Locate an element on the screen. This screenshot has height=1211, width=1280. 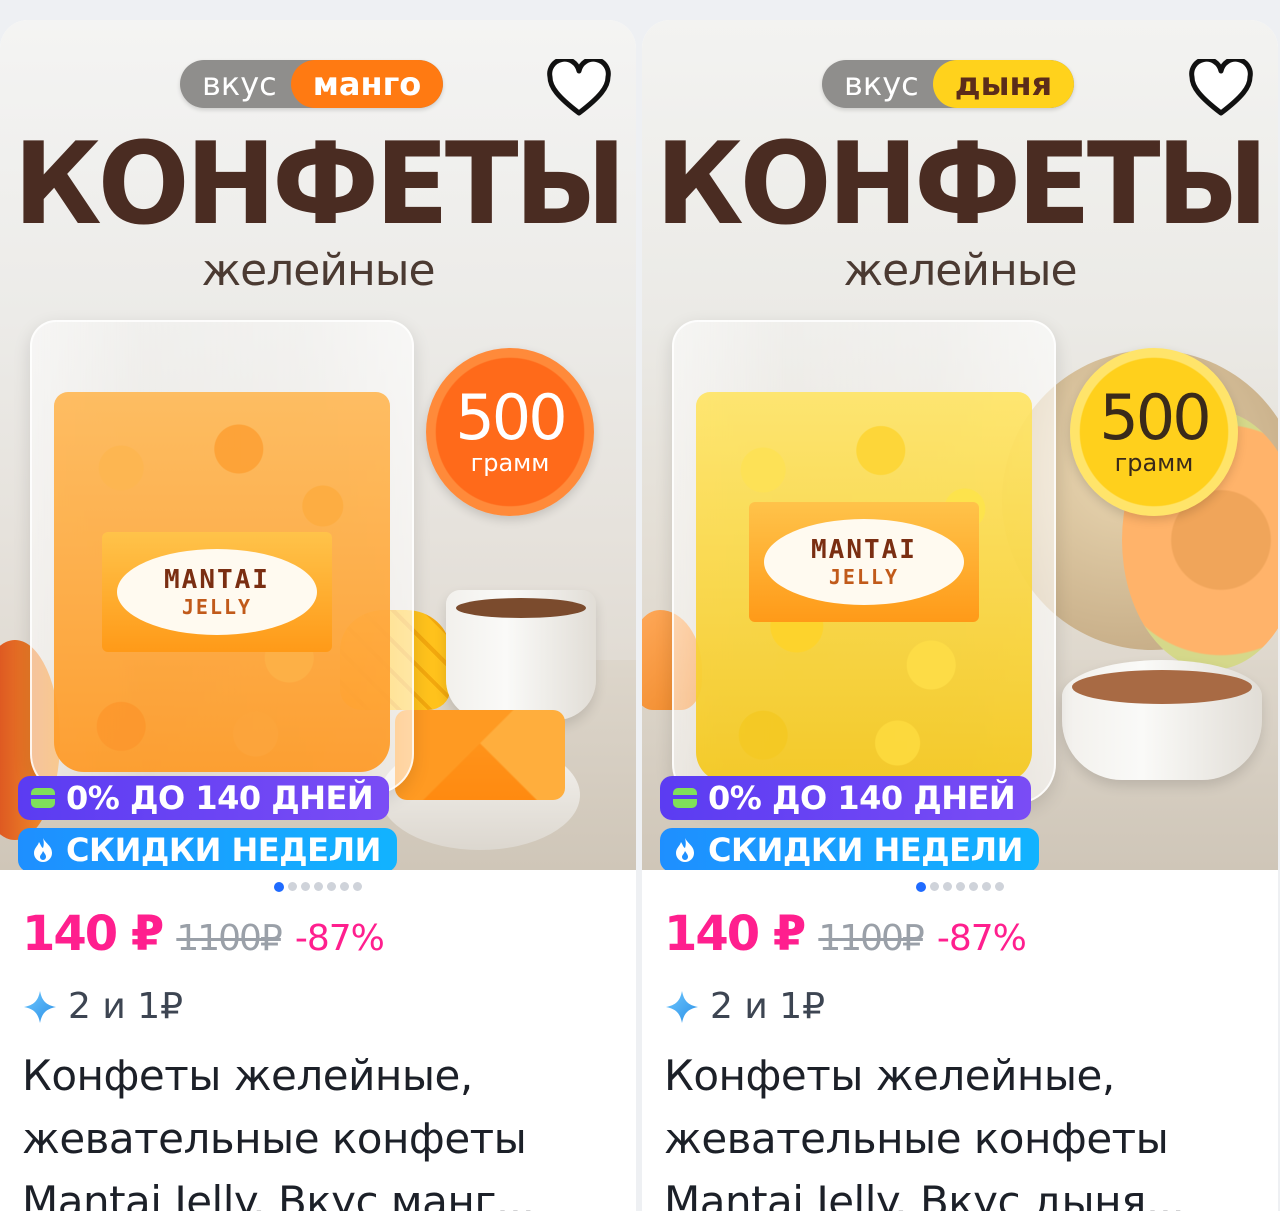
flavor-name: манго is located at coordinates (367, 84).